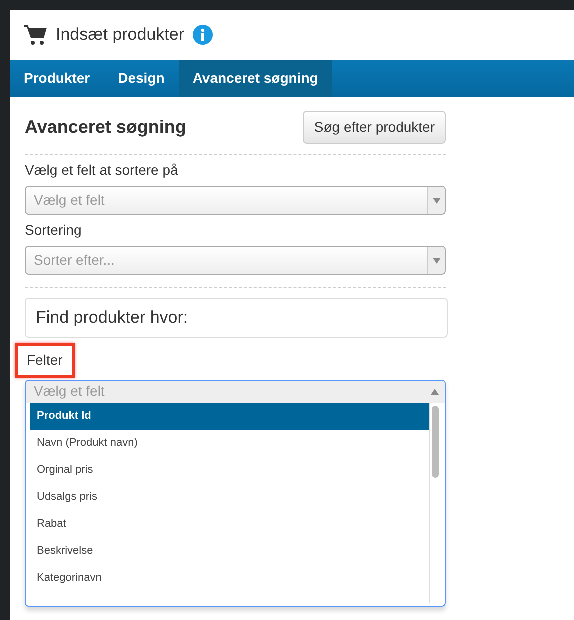  I want to click on dropdown-option: Kategorinavn, so click(229, 578).